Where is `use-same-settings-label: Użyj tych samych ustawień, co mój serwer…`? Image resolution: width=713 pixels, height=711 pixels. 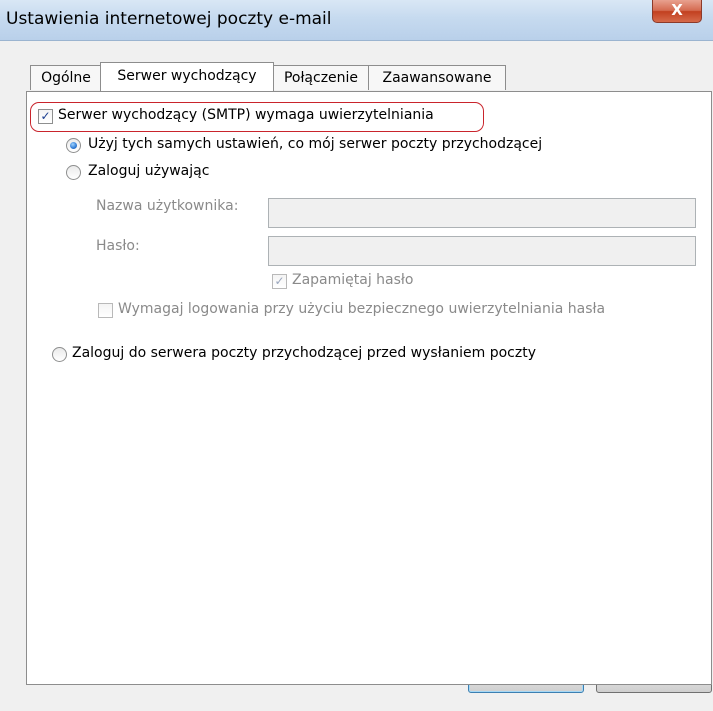 use-same-settings-label: Użyj tych samych ustawień, co mój serwer… is located at coordinates (315, 144).